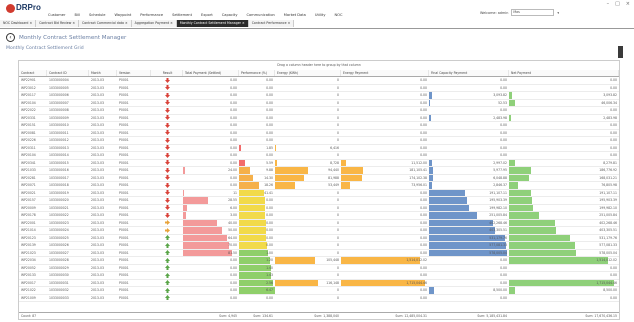 This screenshot has height=322, width=634. I want to click on cell-capacity-payment-value: 3,093.82, so click(500, 95).